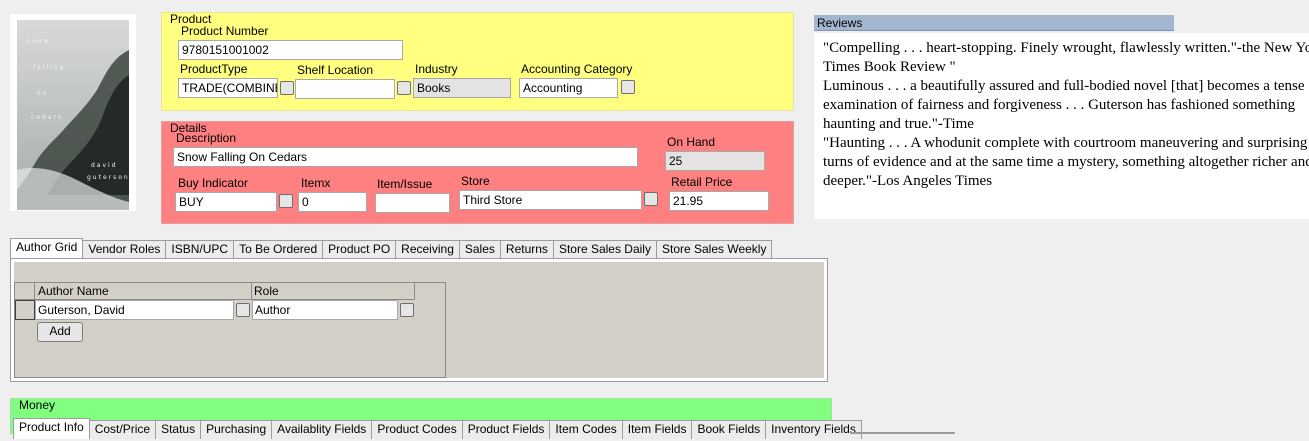  I want to click on retail-price-label: Retail Price, so click(702, 182).